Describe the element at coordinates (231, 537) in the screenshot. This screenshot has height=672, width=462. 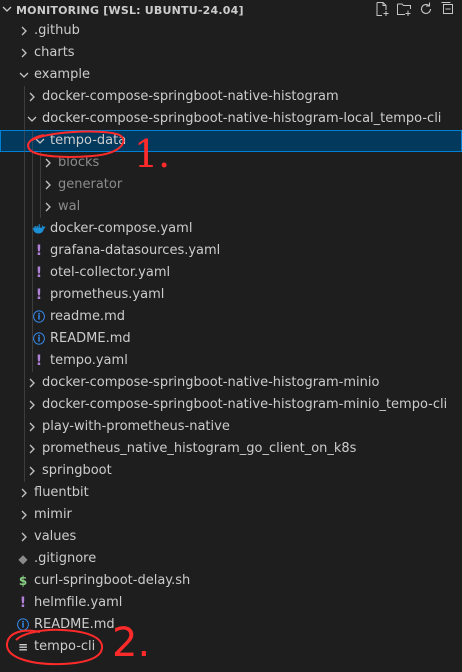
I see `folder-values: values` at that location.